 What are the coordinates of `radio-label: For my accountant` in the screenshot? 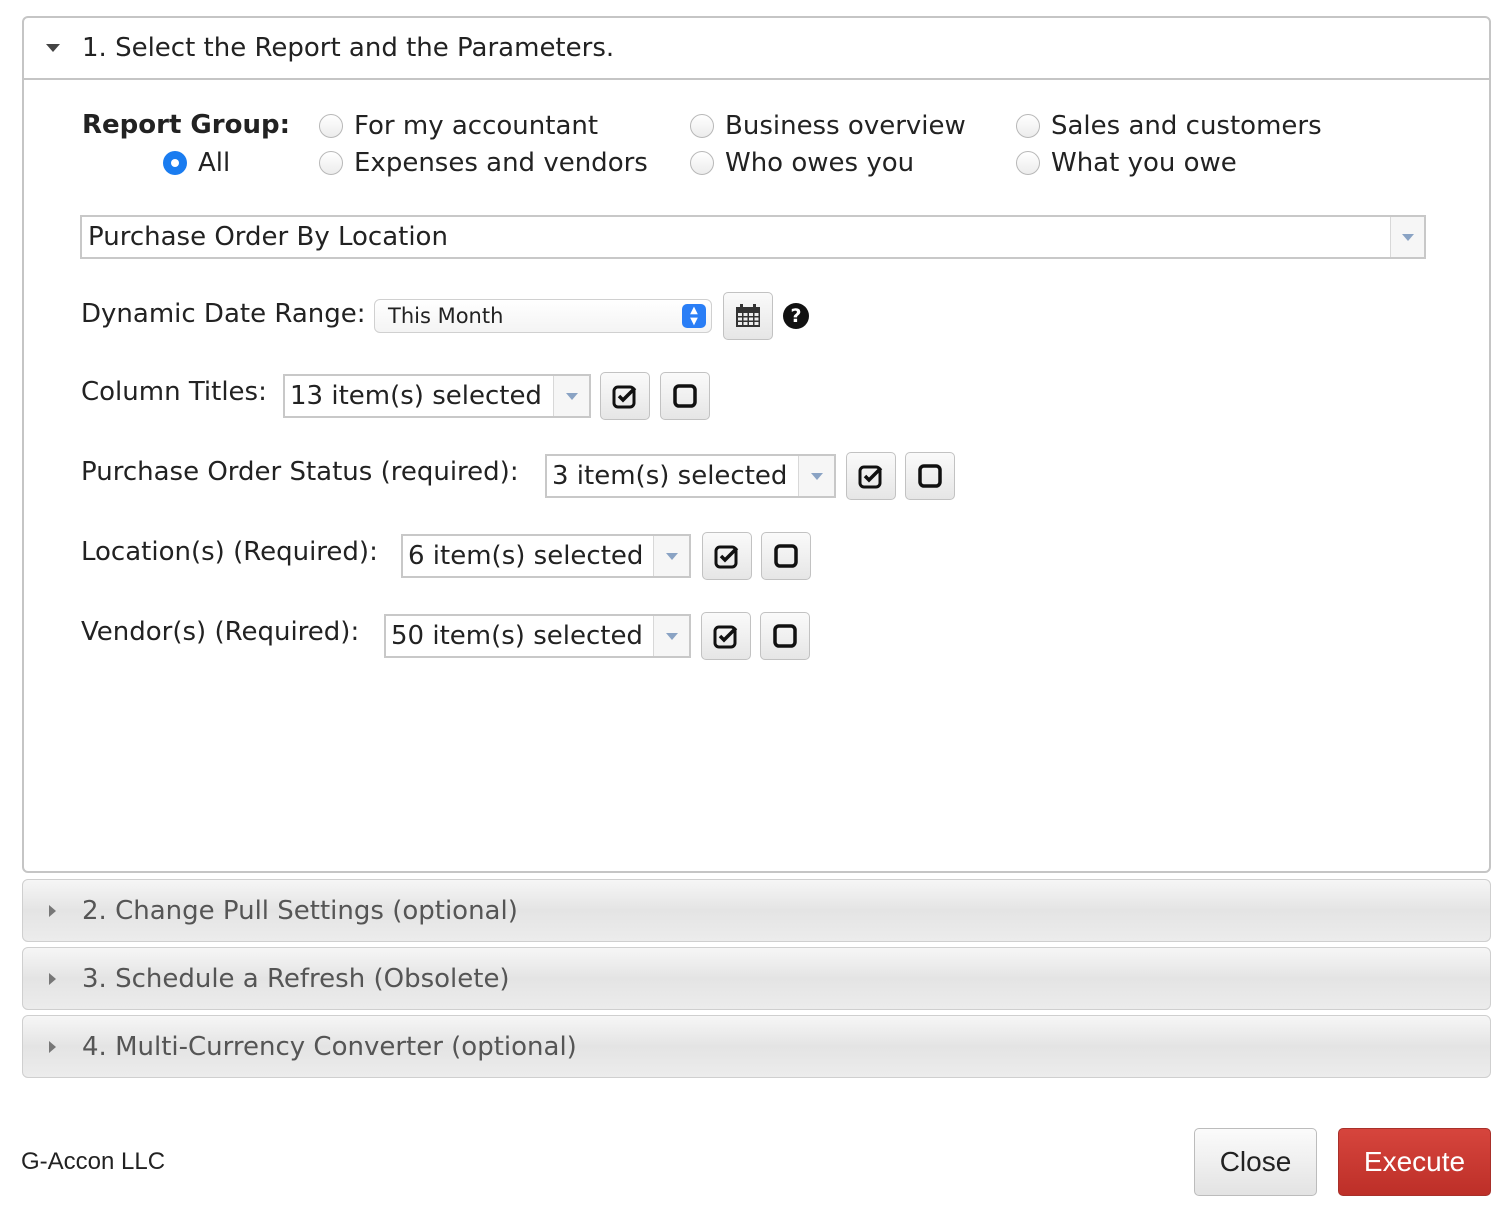 It's located at (476, 126).